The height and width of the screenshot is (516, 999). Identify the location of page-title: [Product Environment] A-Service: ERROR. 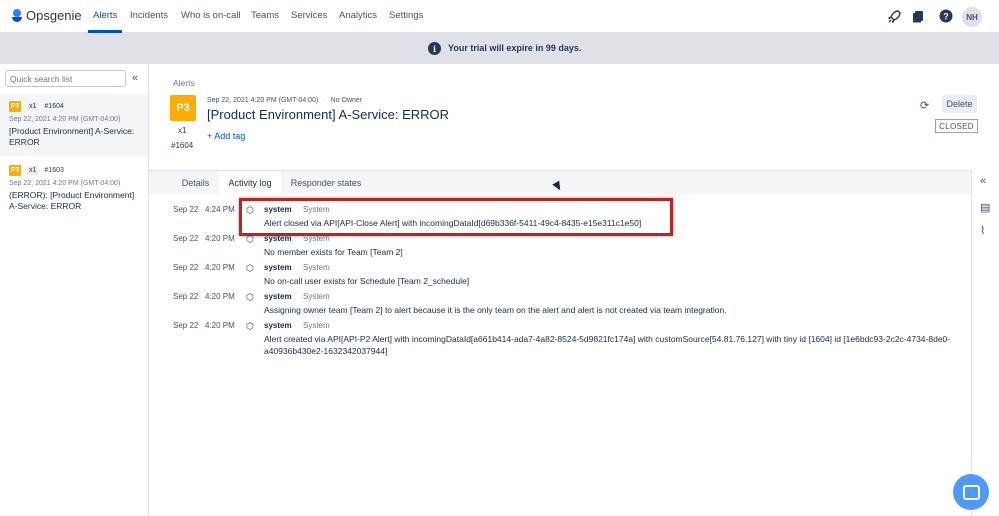
(328, 114).